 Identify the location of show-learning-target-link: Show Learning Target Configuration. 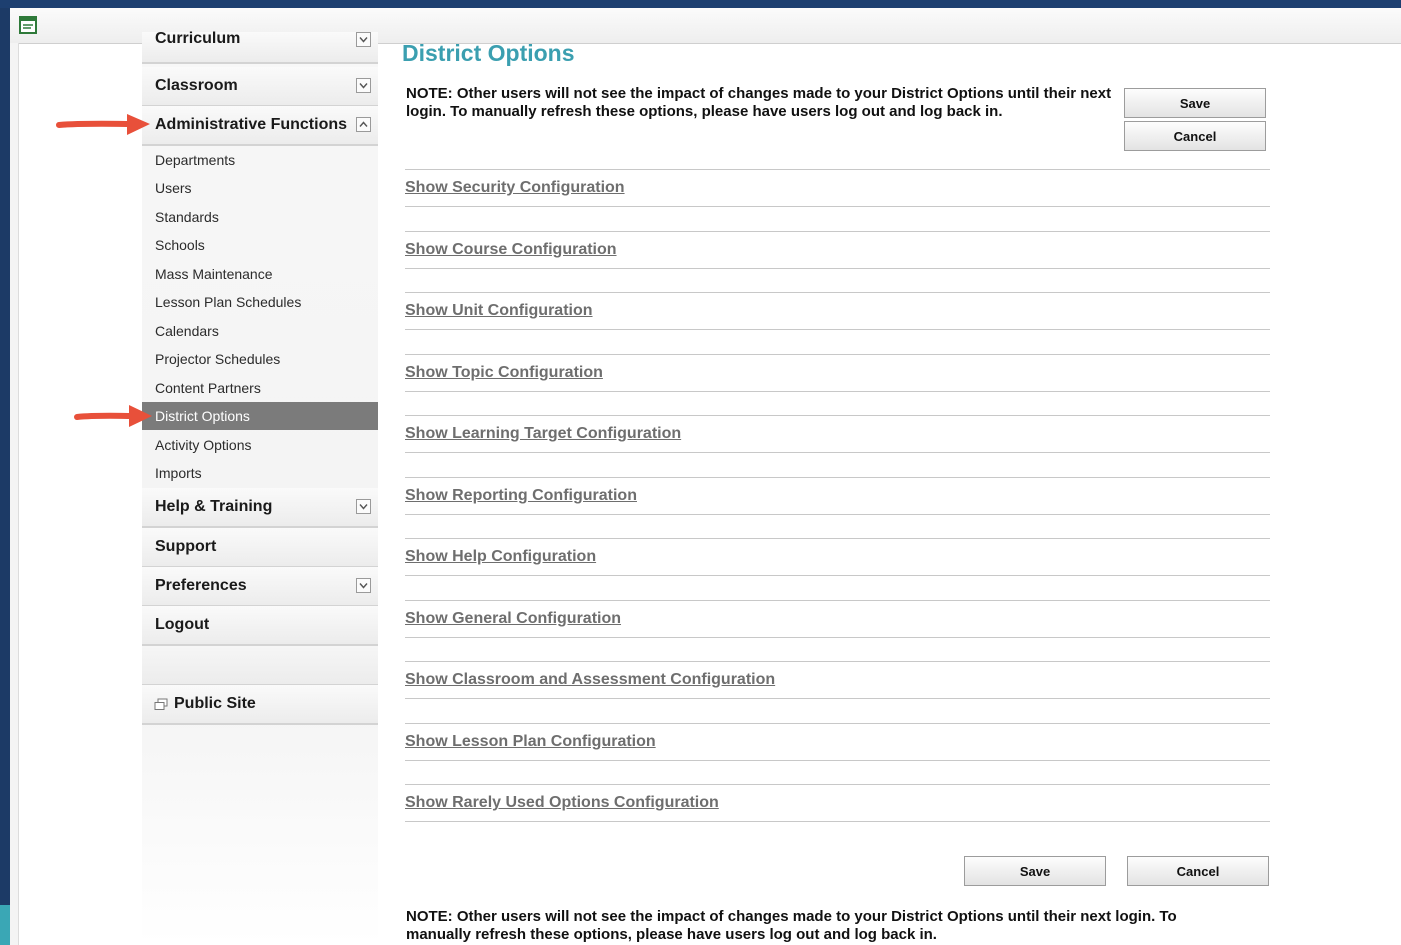
(543, 434).